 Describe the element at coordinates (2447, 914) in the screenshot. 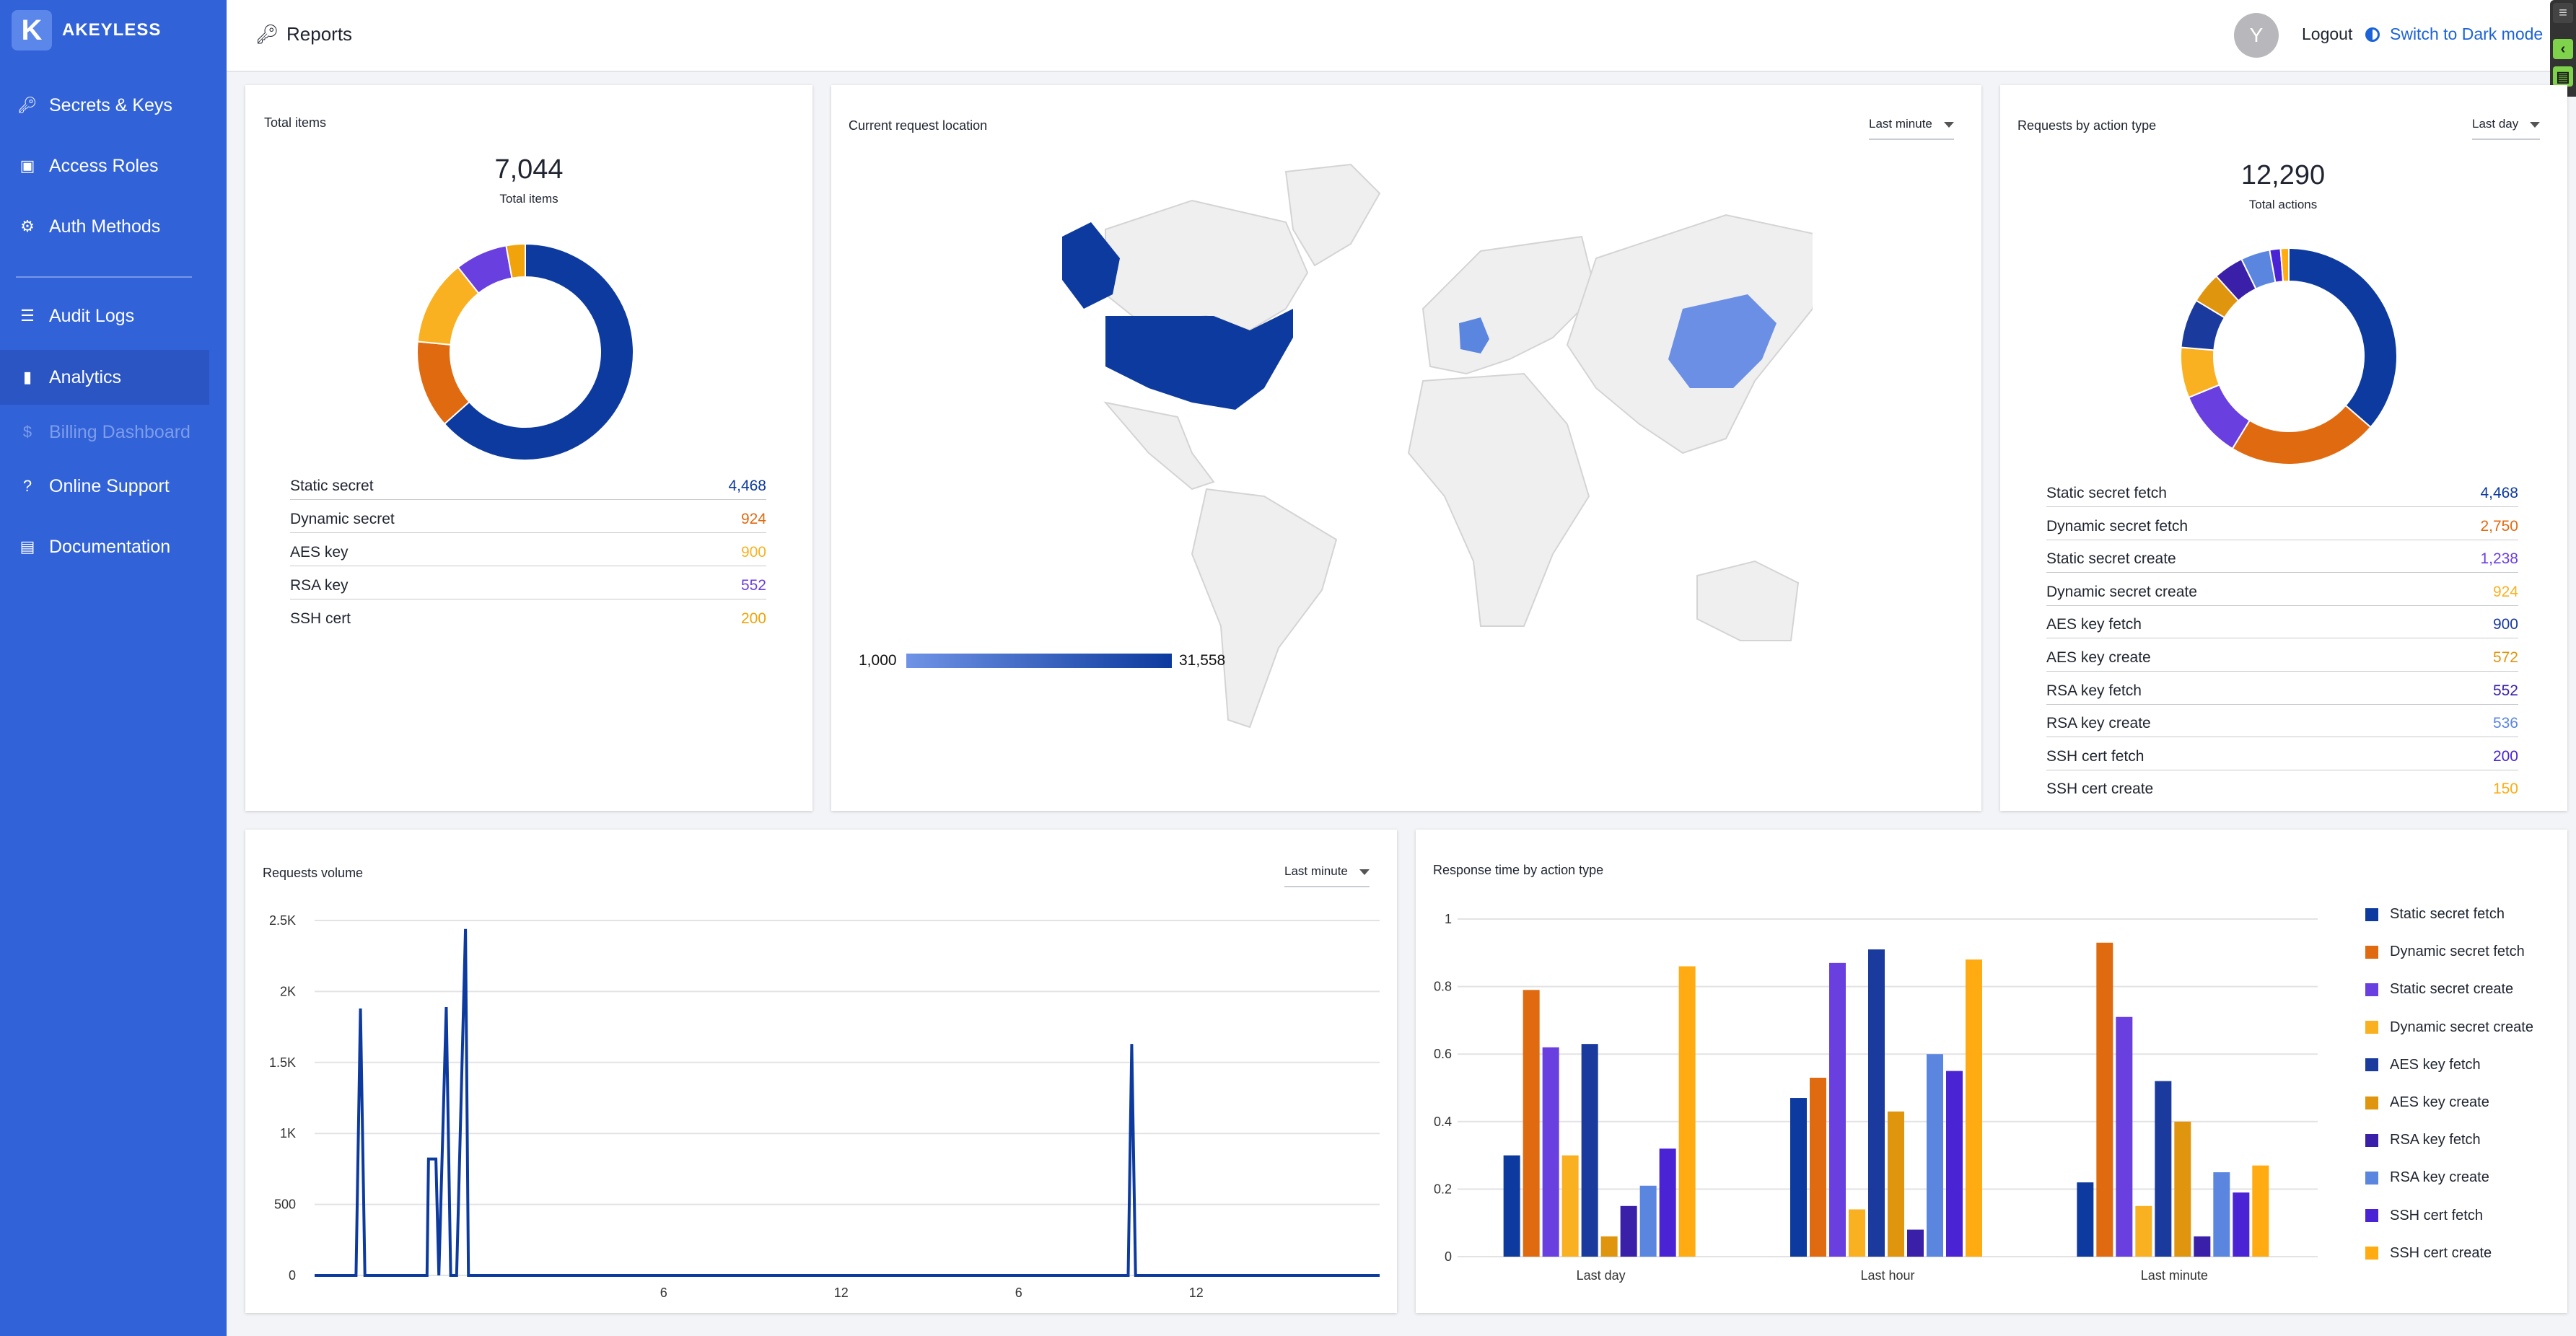

I see `legend-label: Static secret fetch` at that location.